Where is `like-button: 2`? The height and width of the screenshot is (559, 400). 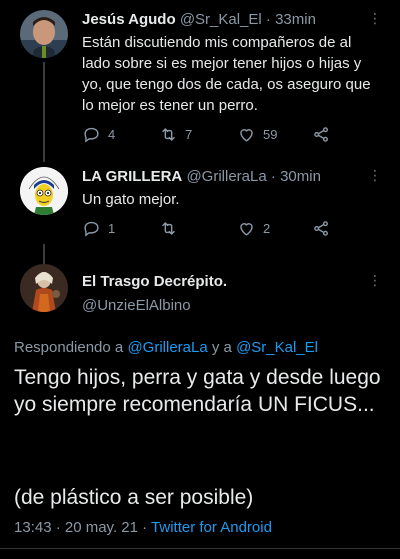
like-button: 2 is located at coordinates (253, 228).